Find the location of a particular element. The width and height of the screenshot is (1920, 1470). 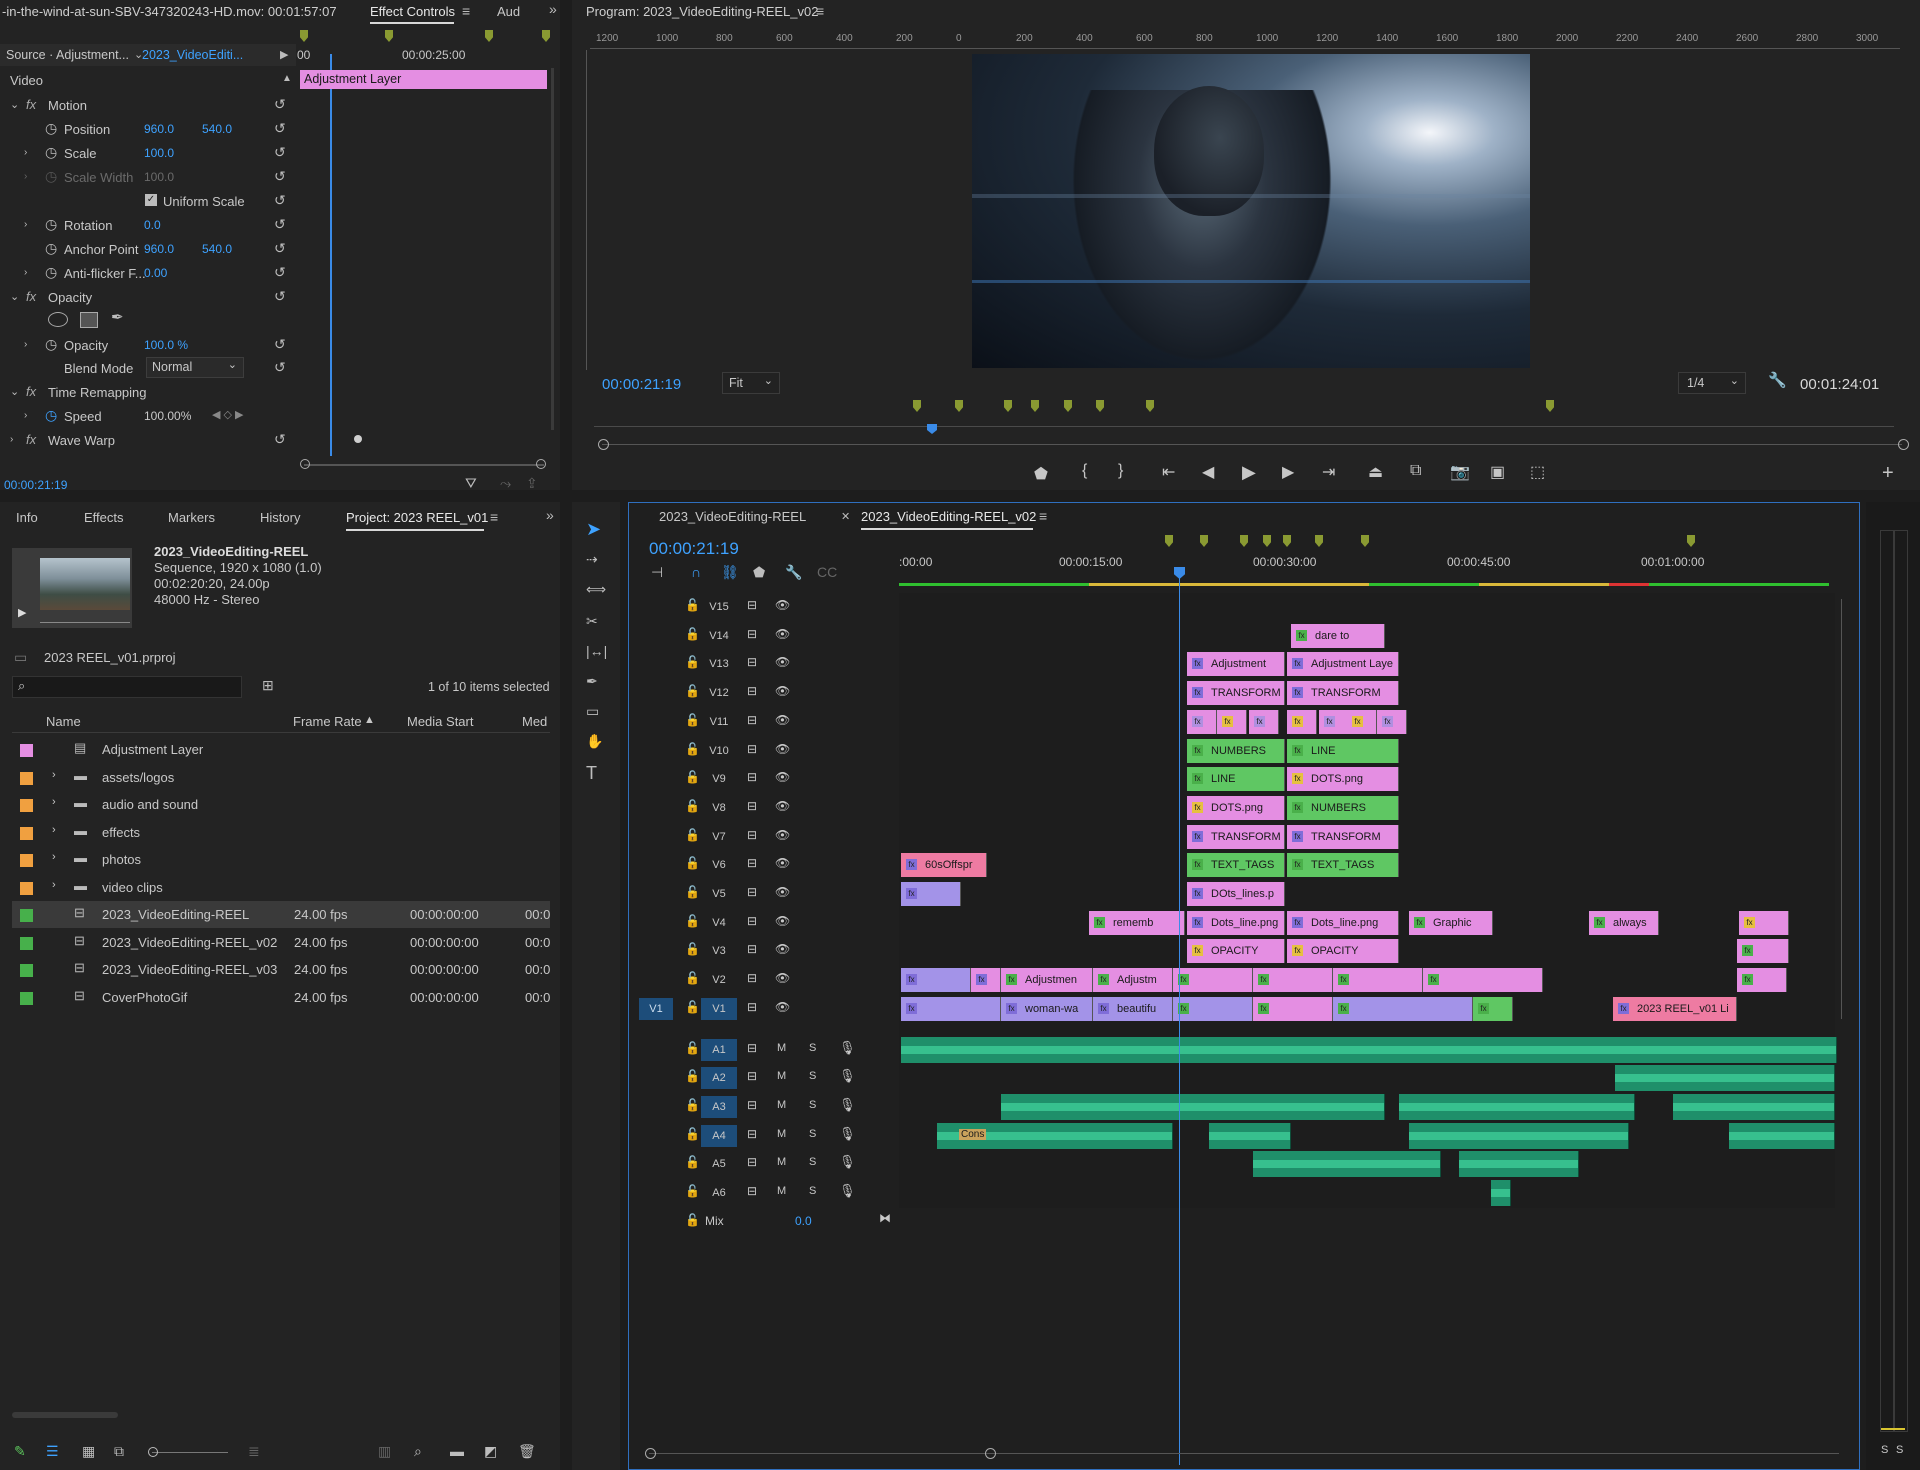

stopwatch-icon: ◷ is located at coordinates (51, 152).